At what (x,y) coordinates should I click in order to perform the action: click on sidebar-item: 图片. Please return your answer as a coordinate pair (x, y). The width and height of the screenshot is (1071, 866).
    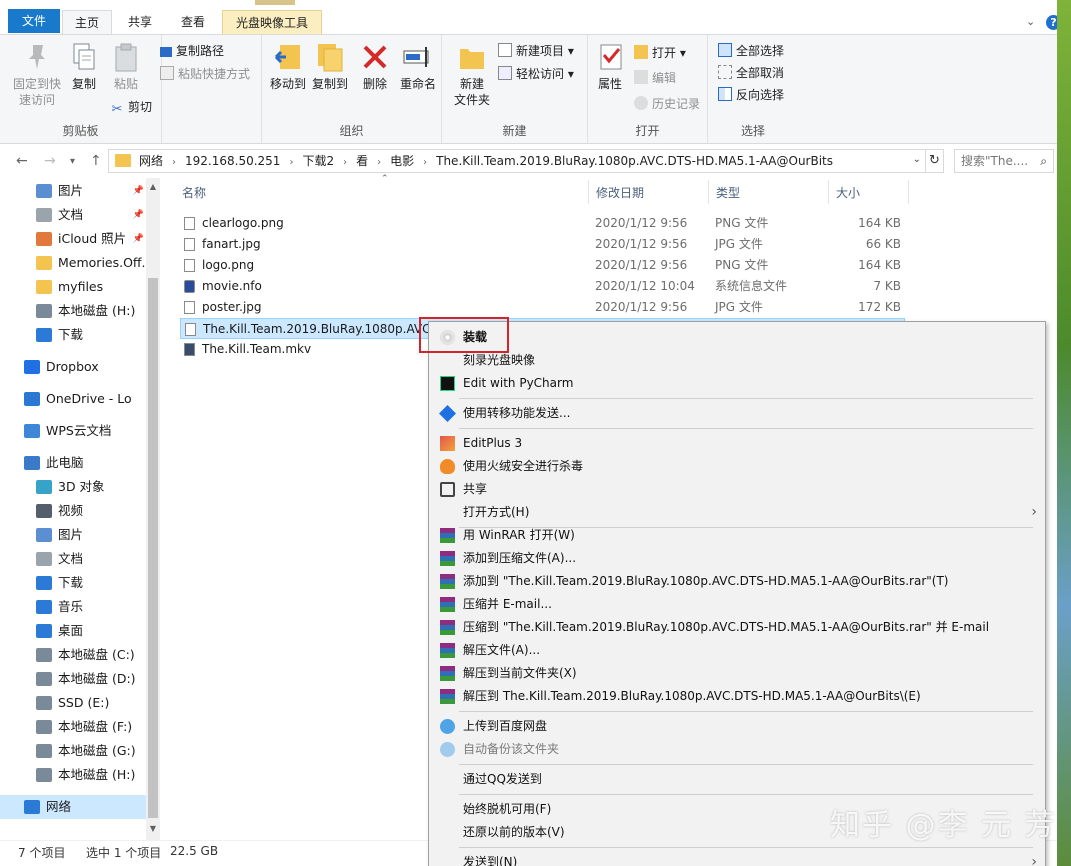
    Looking at the image, I should click on (73, 535).